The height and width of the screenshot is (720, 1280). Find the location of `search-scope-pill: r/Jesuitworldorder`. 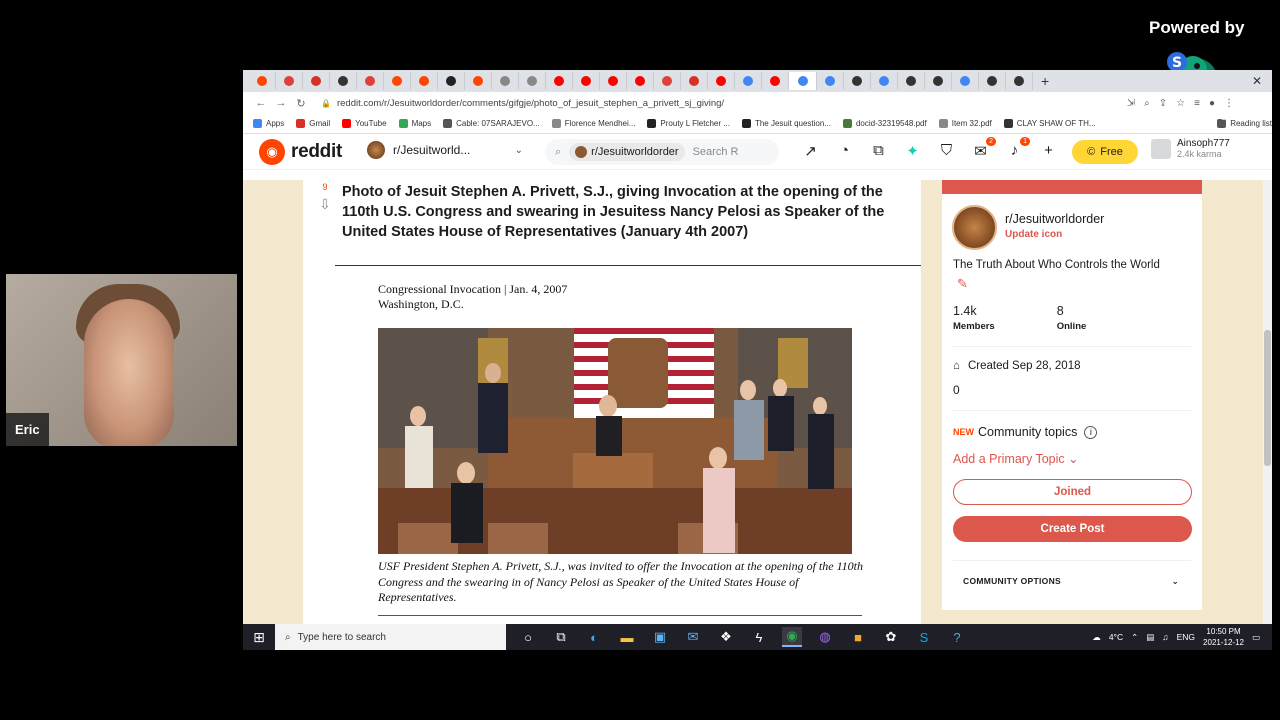

search-scope-pill: r/Jesuitworldorder is located at coordinates (627, 152).